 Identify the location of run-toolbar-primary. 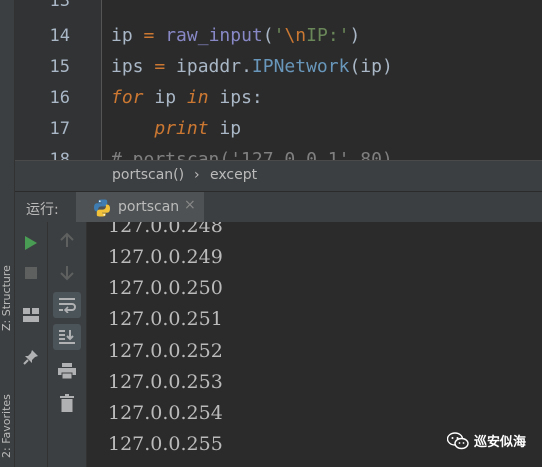
(31, 344).